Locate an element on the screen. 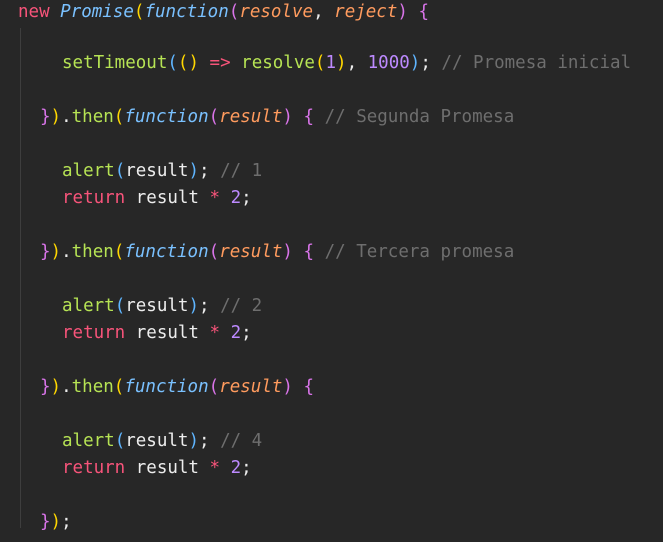  code-line-1: new Promise(function(resolve, reject) { is located at coordinates (223, 12).